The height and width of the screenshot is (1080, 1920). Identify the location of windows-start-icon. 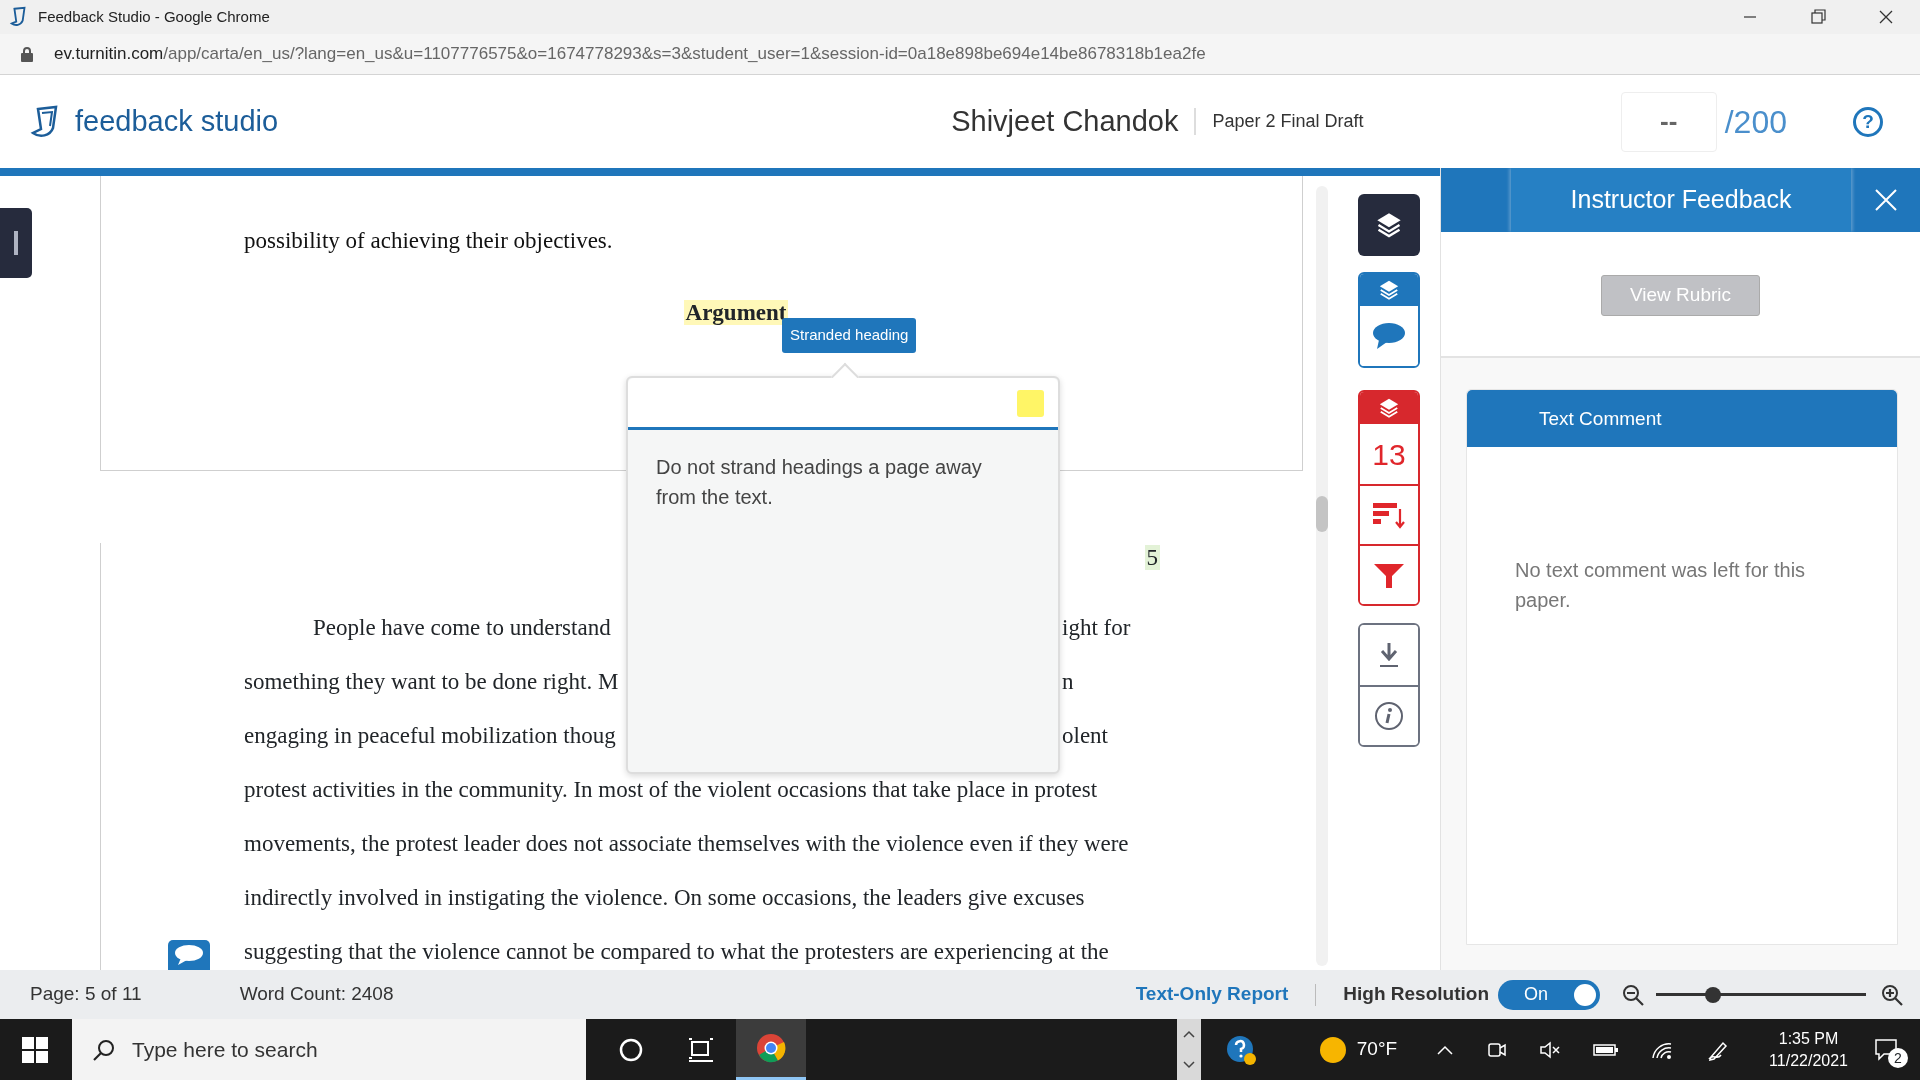
(35, 1049).